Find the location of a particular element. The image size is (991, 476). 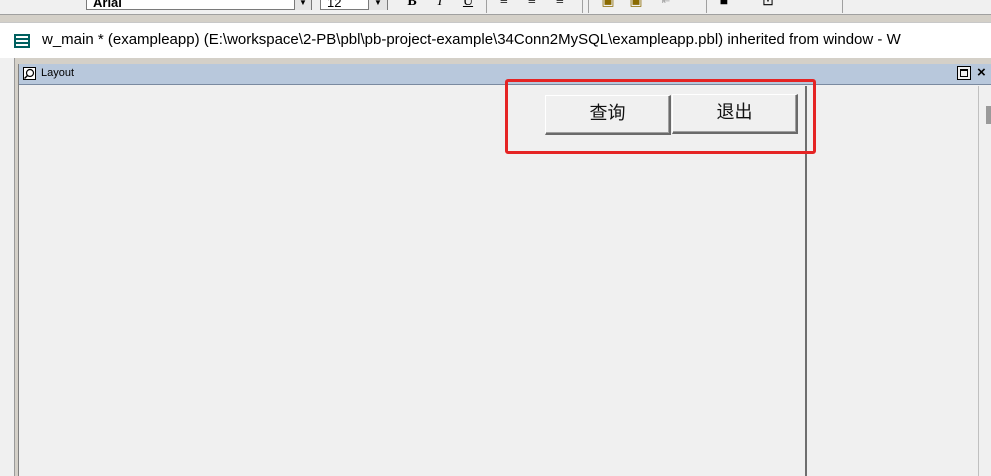

query-button: 查询 is located at coordinates (608, 115).